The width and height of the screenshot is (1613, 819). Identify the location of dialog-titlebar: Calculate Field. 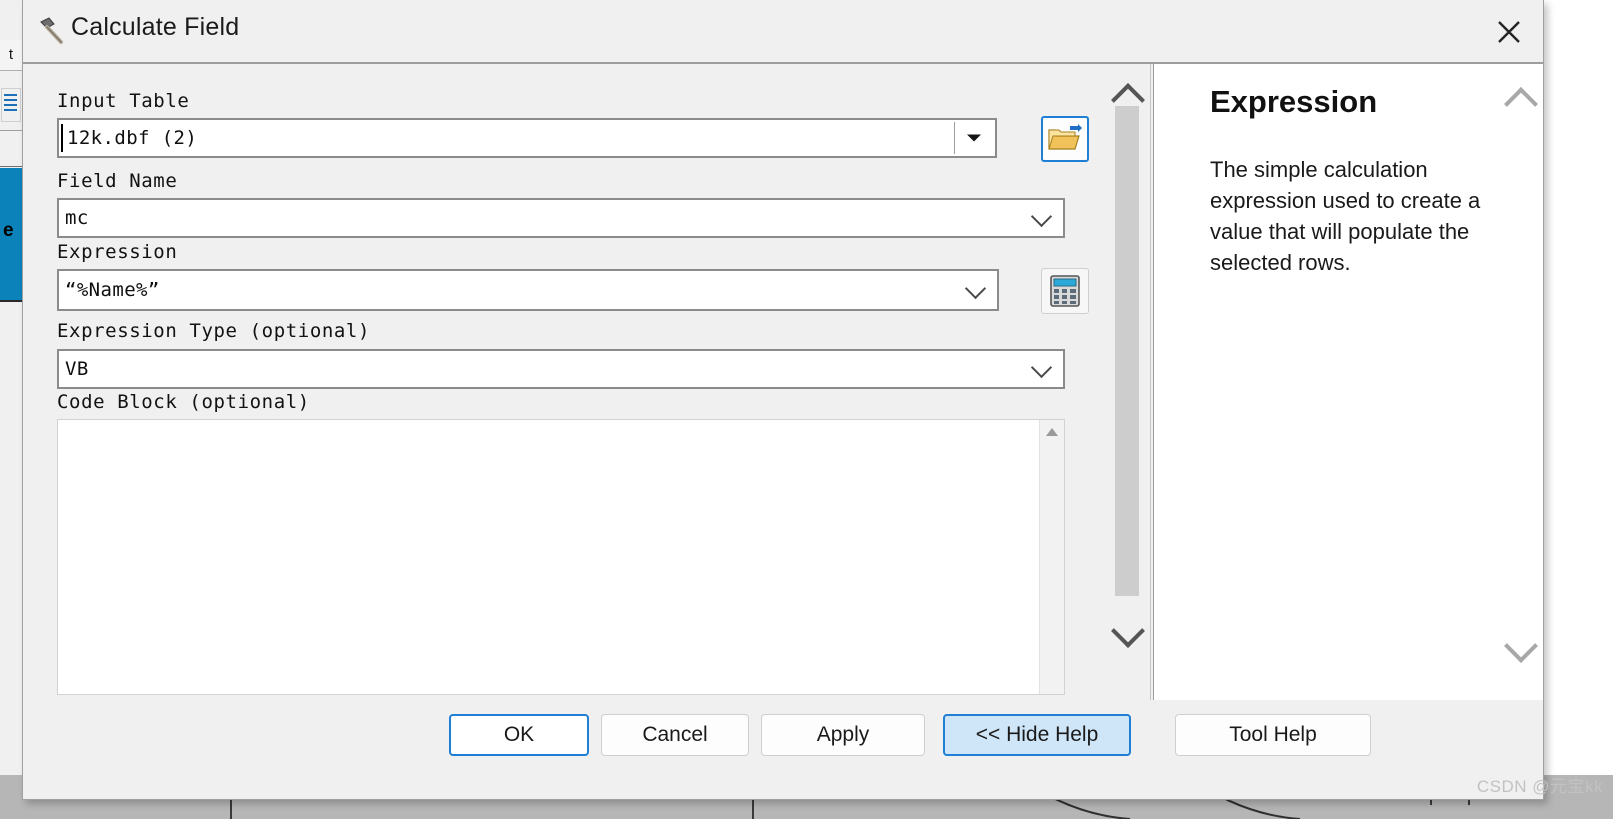
(783, 32).